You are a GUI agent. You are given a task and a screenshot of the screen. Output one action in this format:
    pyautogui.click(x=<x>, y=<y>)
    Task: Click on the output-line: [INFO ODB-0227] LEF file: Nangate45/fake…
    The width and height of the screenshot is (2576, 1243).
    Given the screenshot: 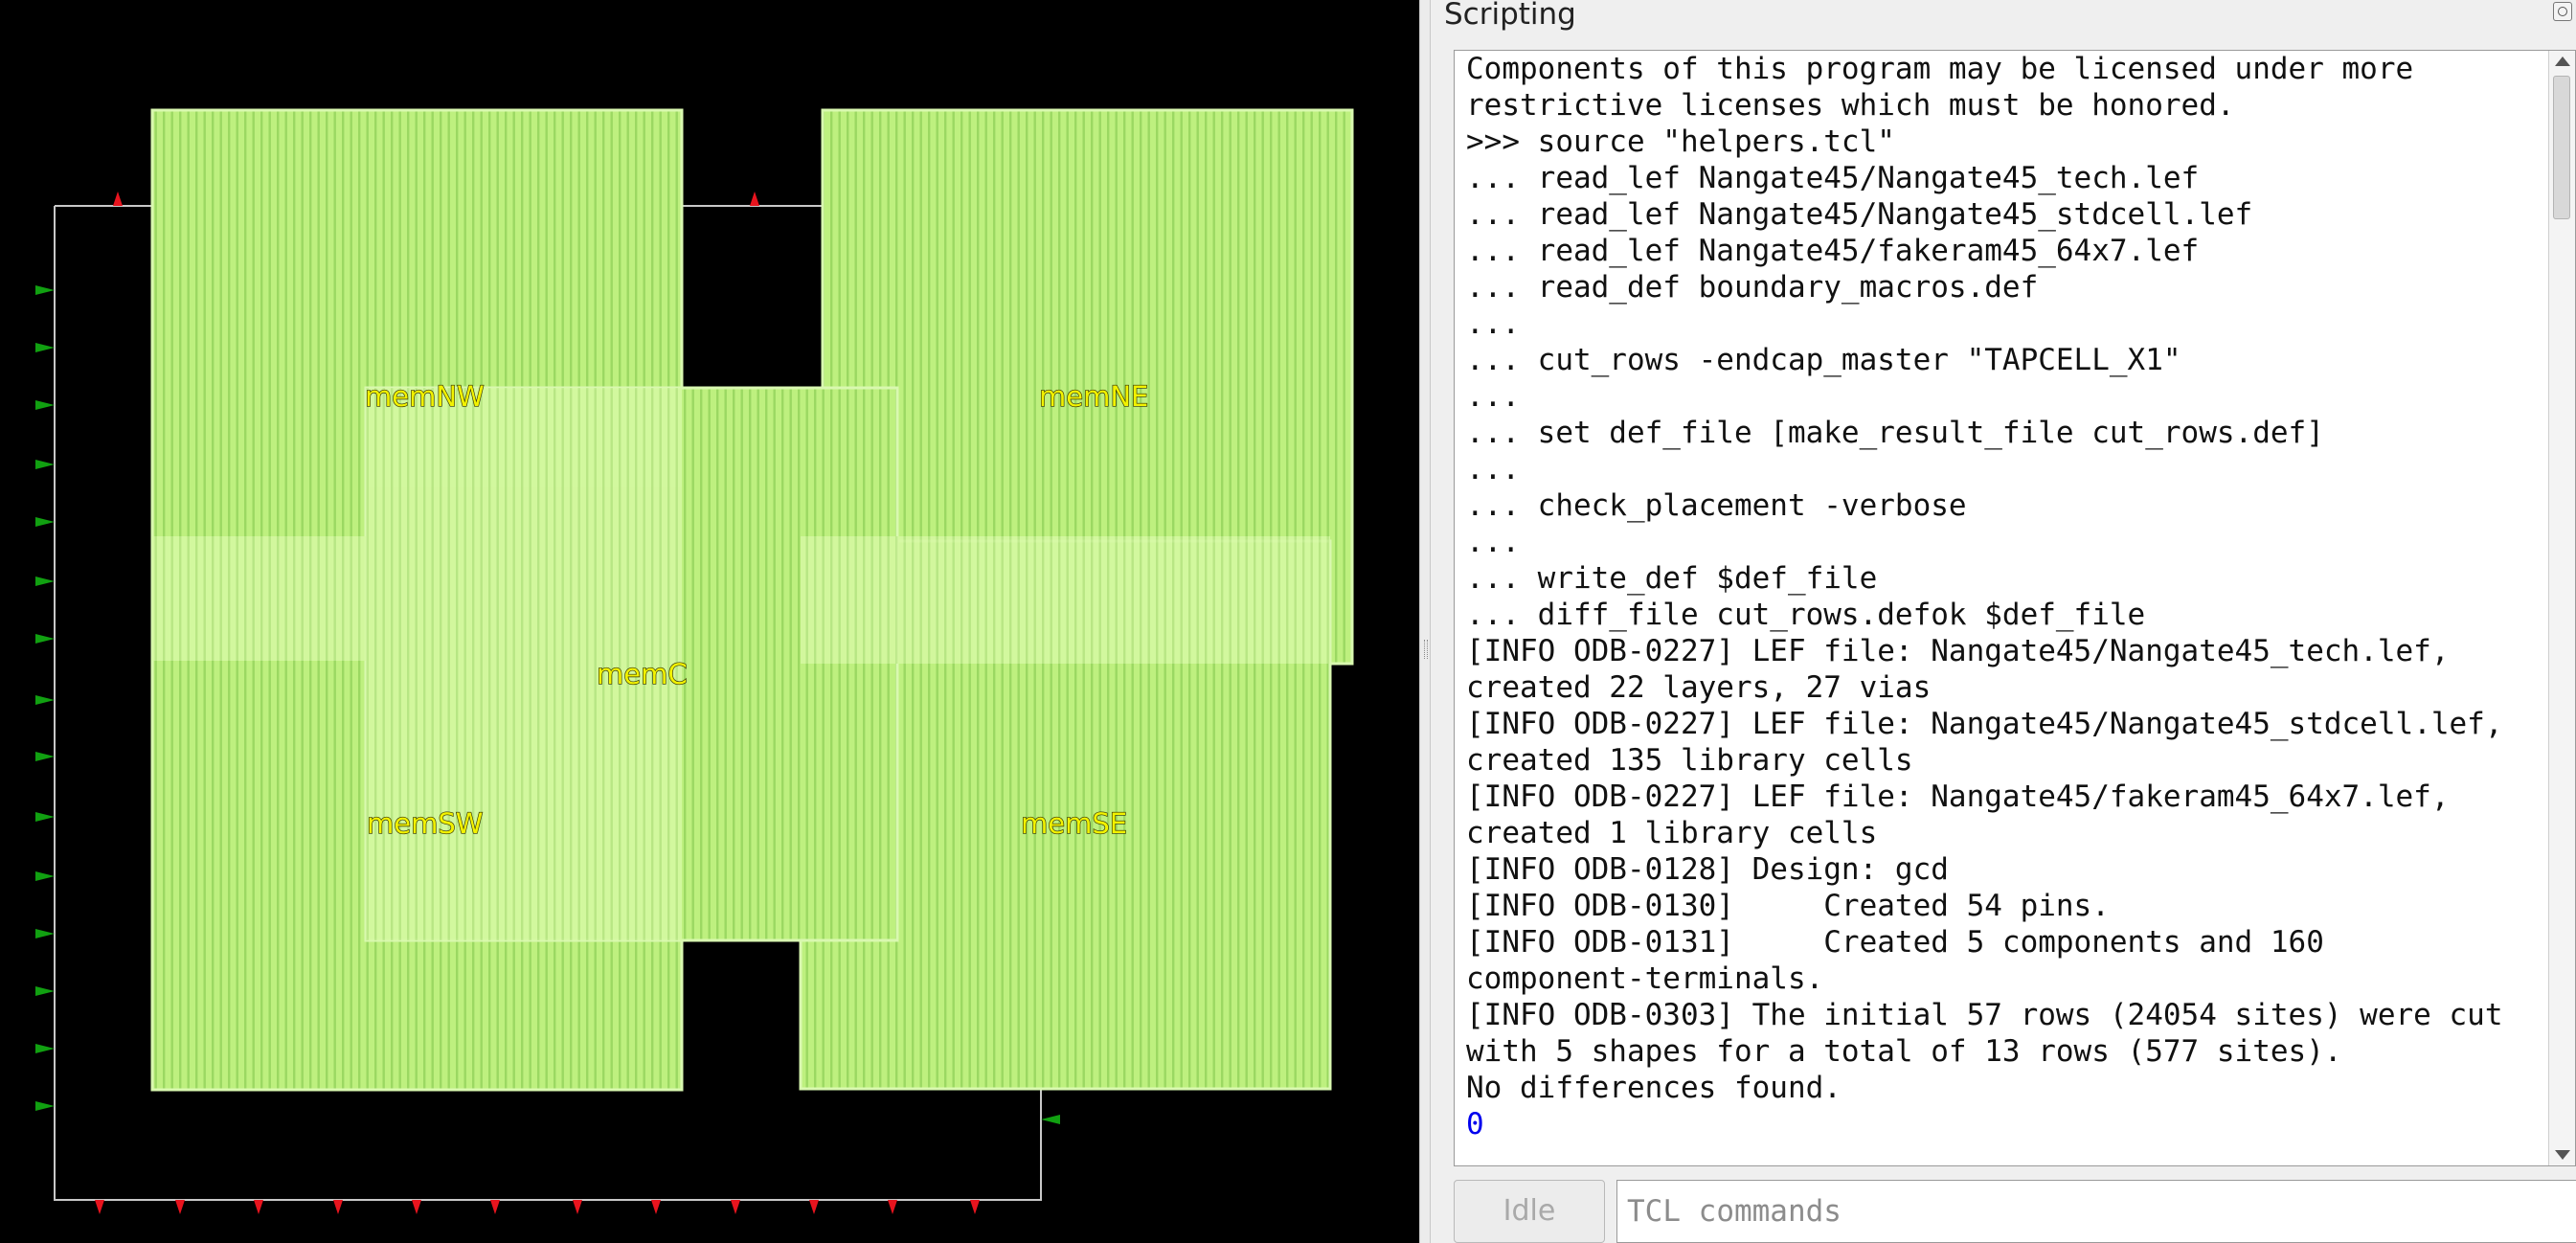 What is the action you would take?
    pyautogui.click(x=1958, y=797)
    